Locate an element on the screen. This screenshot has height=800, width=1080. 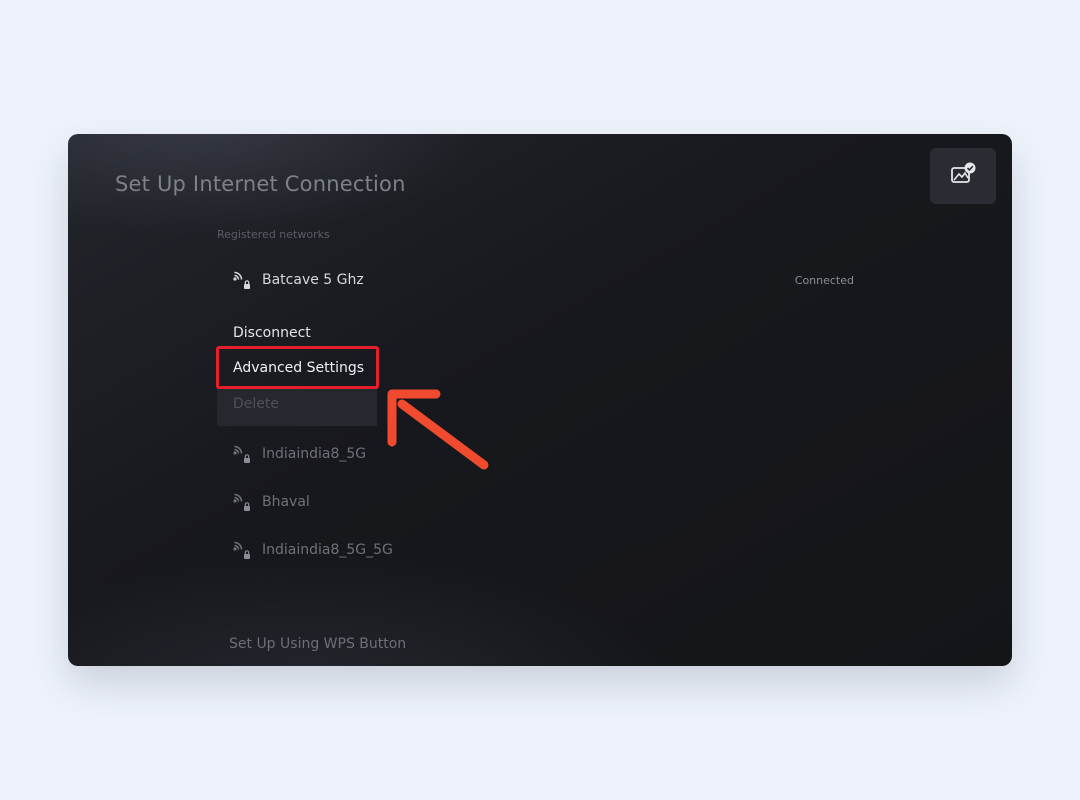
network-item: Indiaindia8_5G is located at coordinates (298, 454).